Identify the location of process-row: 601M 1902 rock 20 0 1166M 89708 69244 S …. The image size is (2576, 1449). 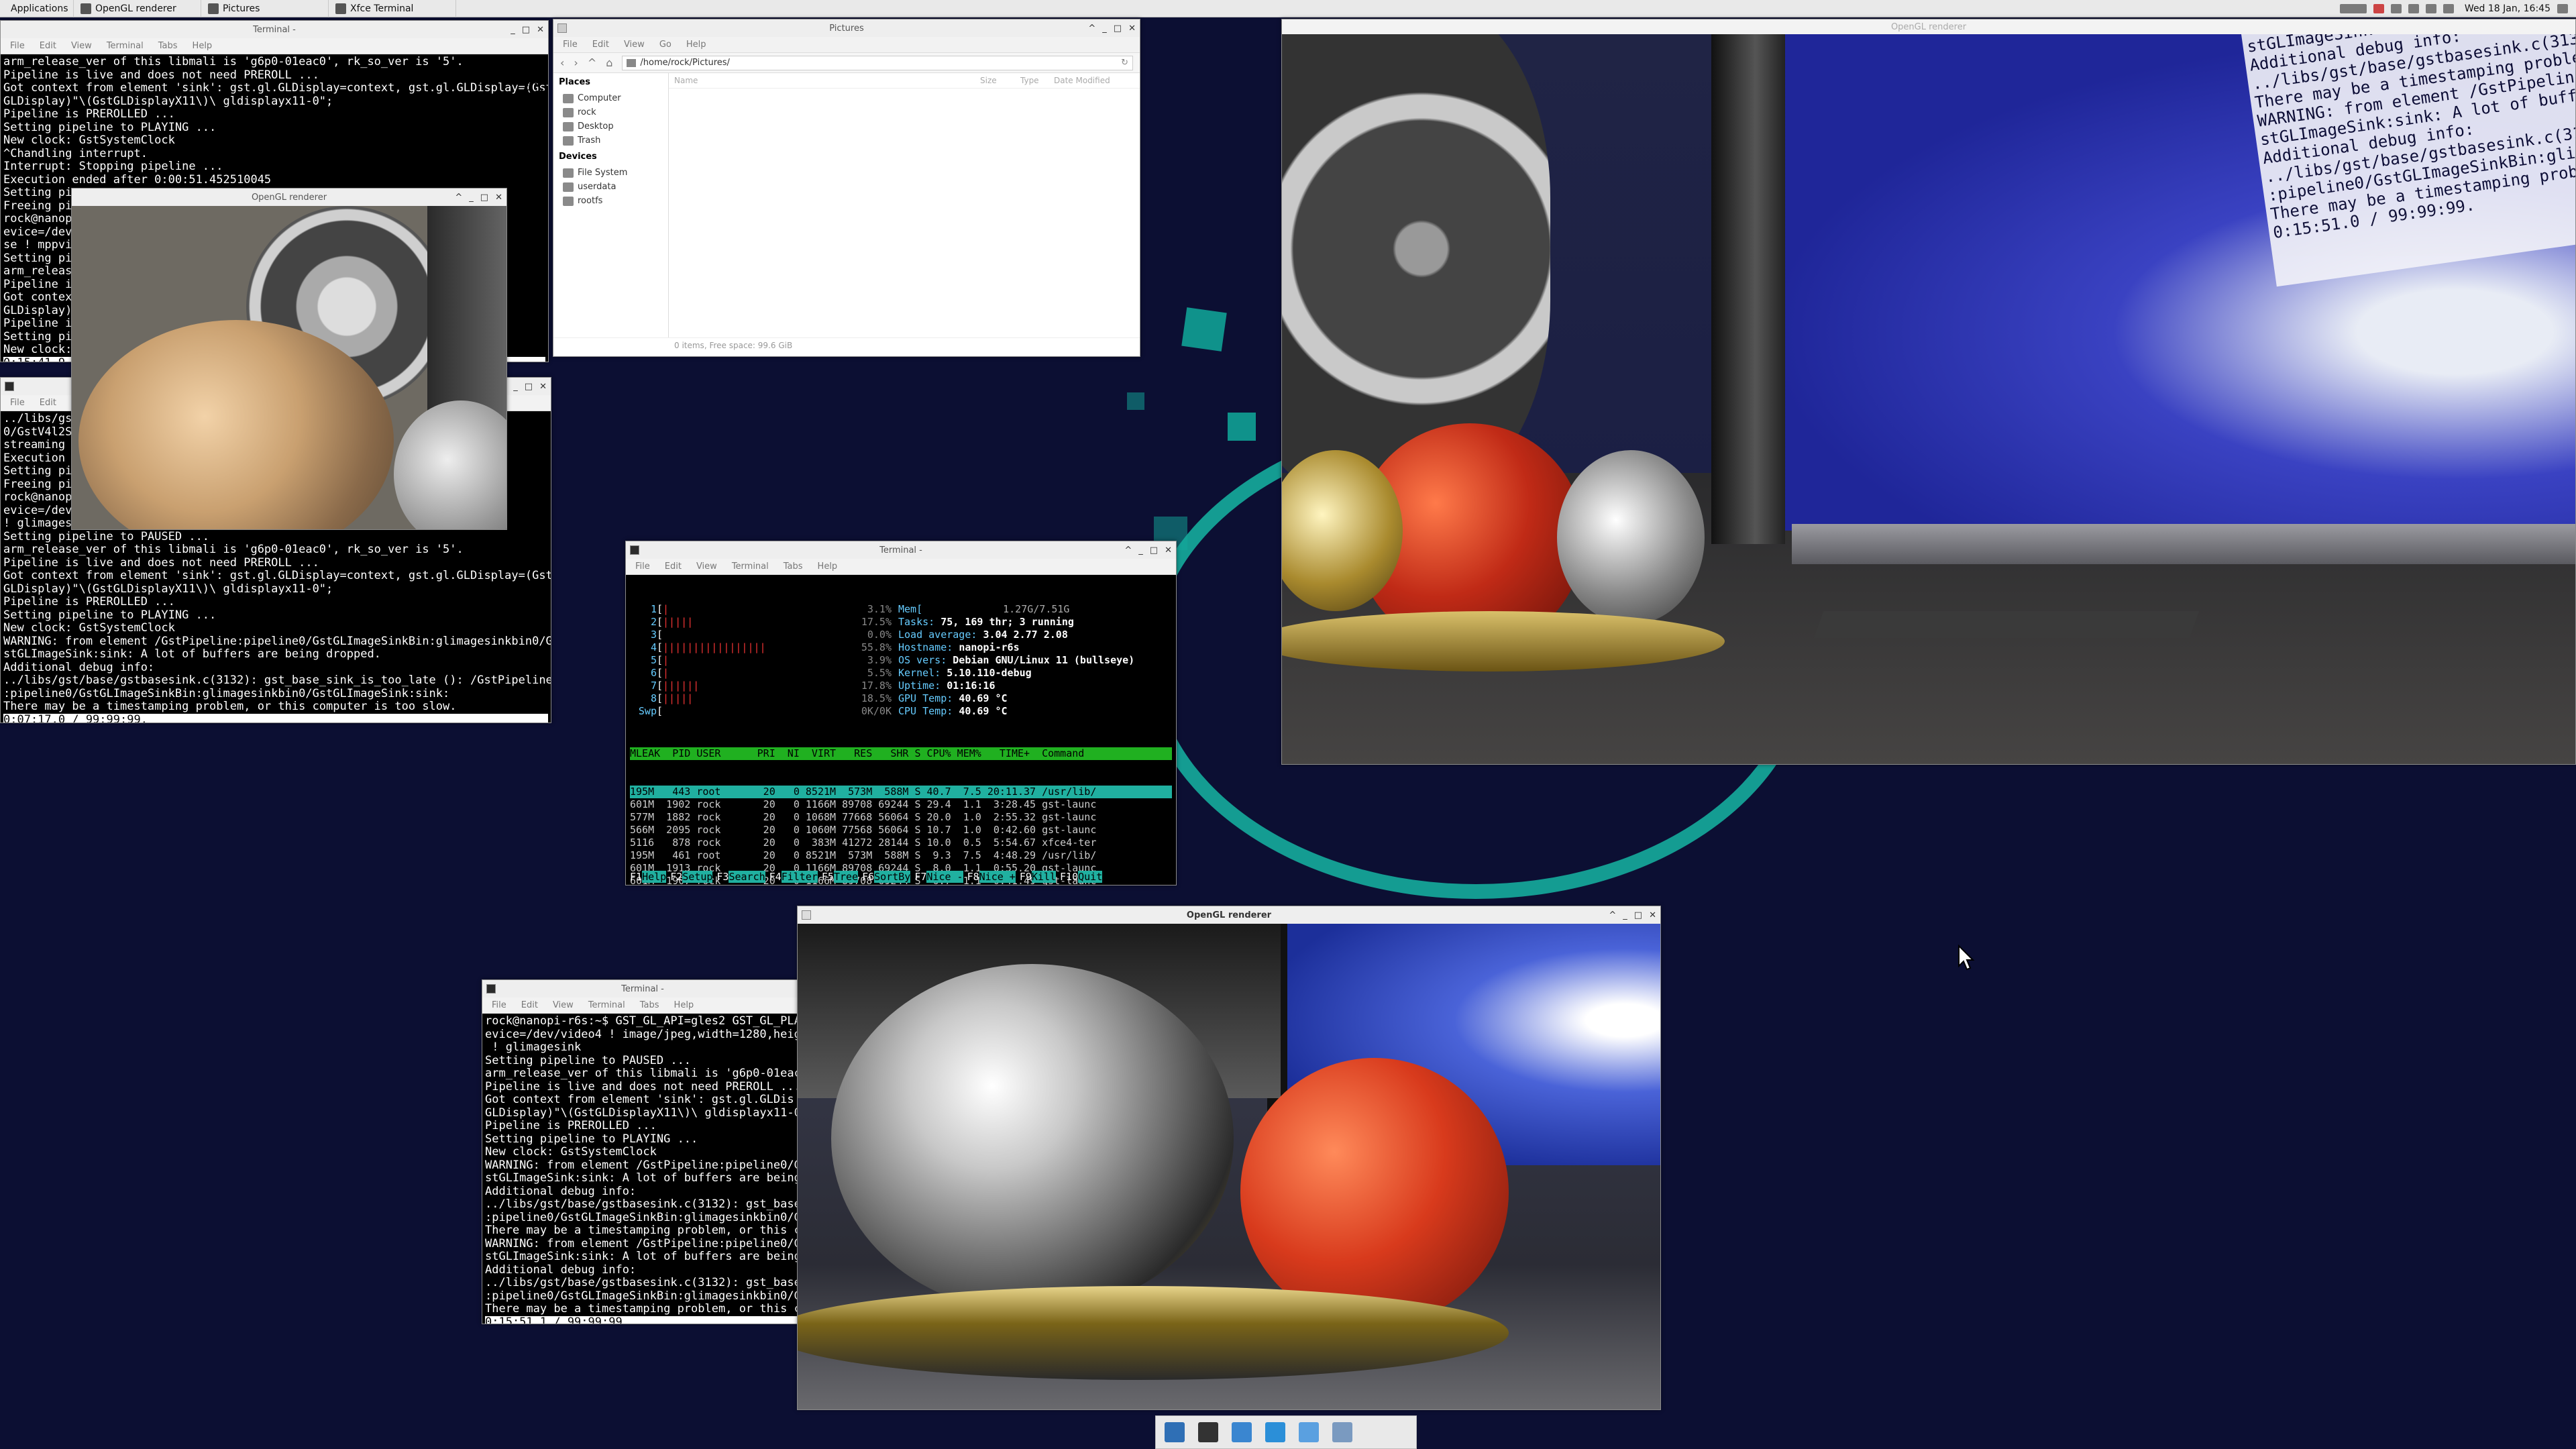
(901, 804).